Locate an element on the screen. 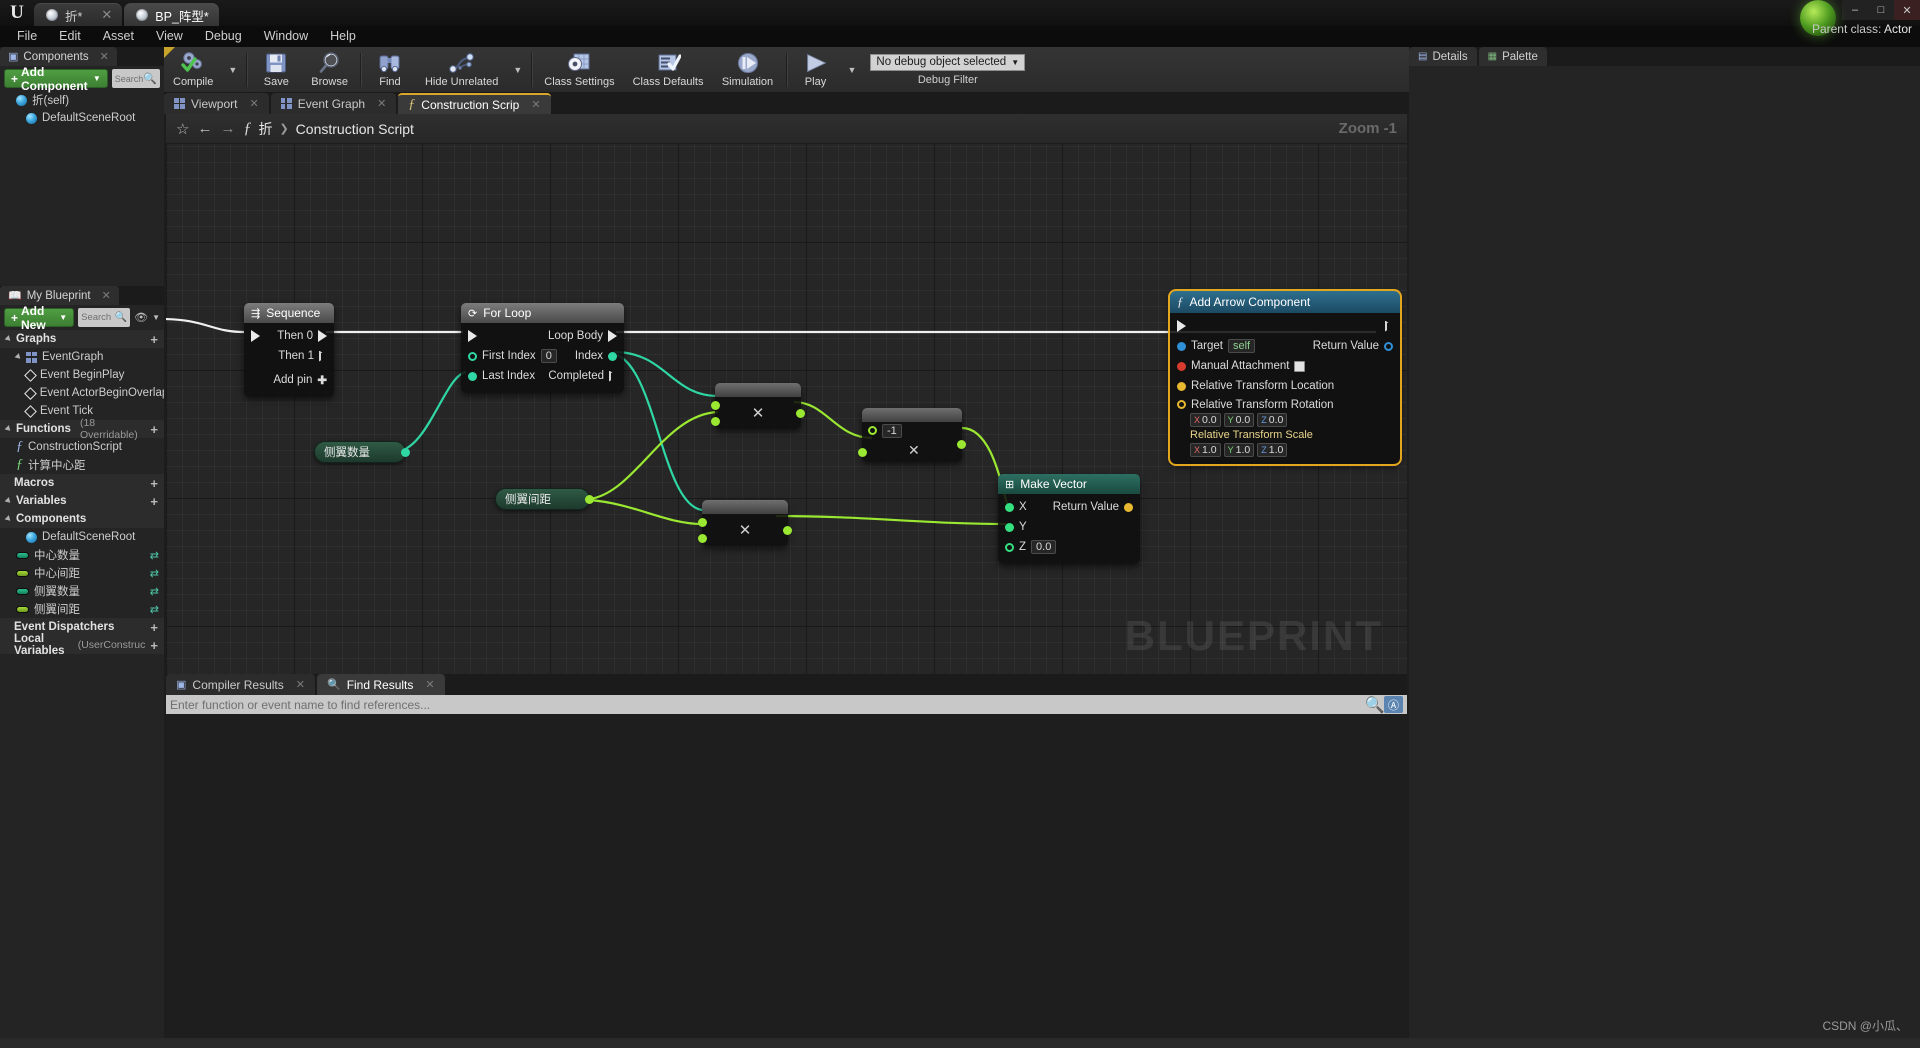 Image resolution: width=1920 pixels, height=1048 pixels. tab-components: ▣ Components ✕ is located at coordinates (58, 56).